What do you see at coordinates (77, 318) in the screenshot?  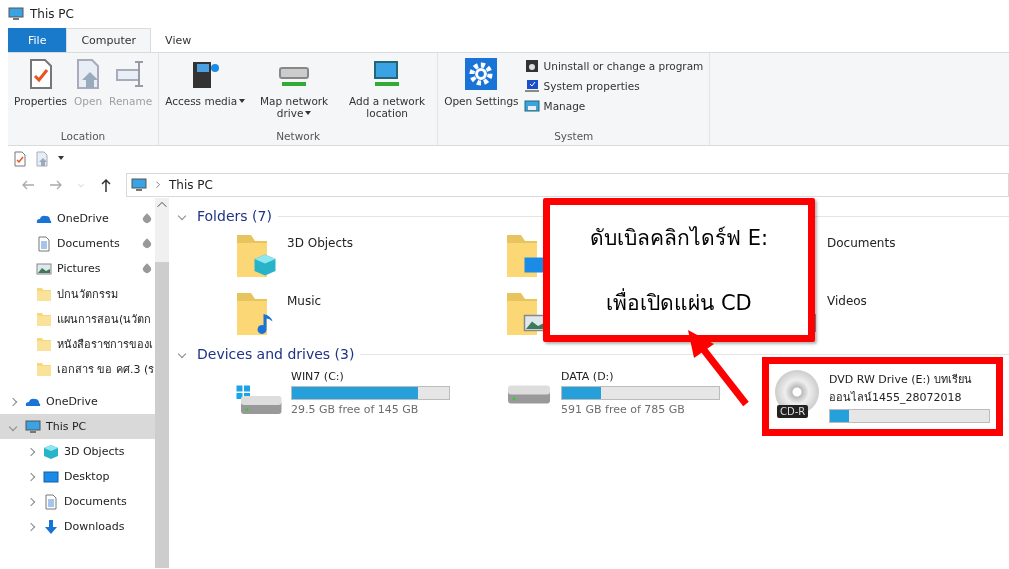 I see `nav-item: แผนการสอน(นวัตก` at bounding box center [77, 318].